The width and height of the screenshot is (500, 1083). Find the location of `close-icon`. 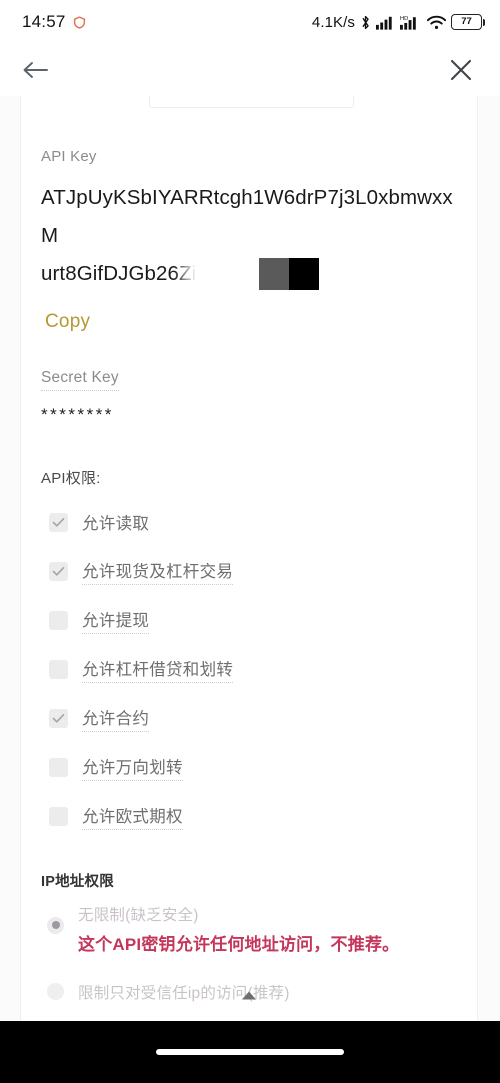

close-icon is located at coordinates (461, 70).